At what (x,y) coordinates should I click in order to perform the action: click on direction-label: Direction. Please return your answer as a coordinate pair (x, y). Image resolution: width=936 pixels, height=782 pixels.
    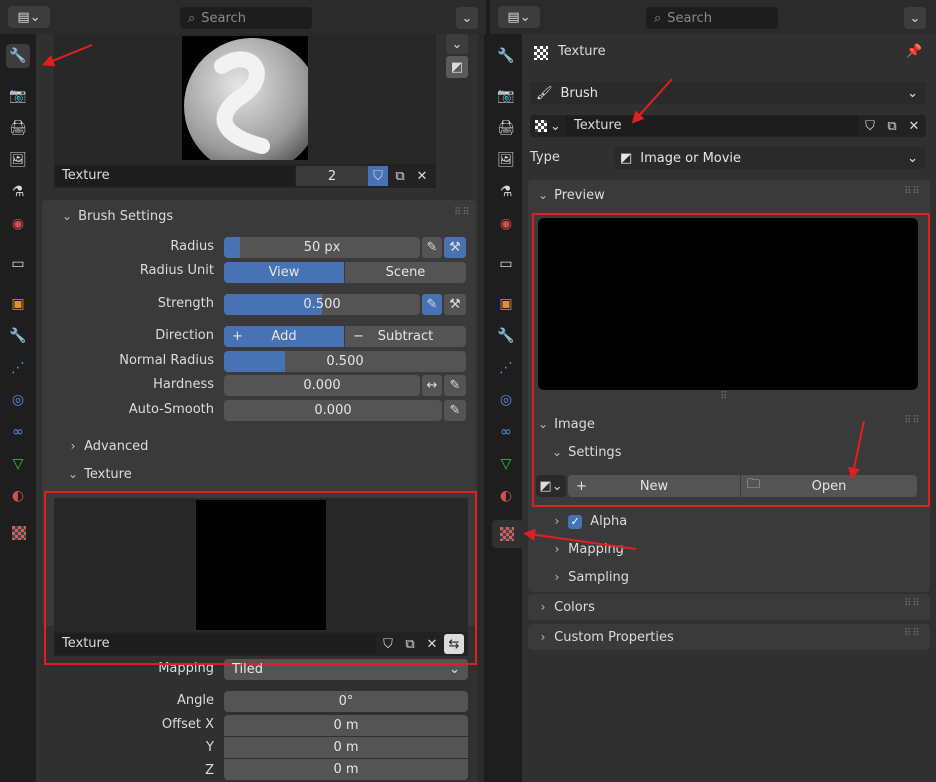
    Looking at the image, I should click on (184, 335).